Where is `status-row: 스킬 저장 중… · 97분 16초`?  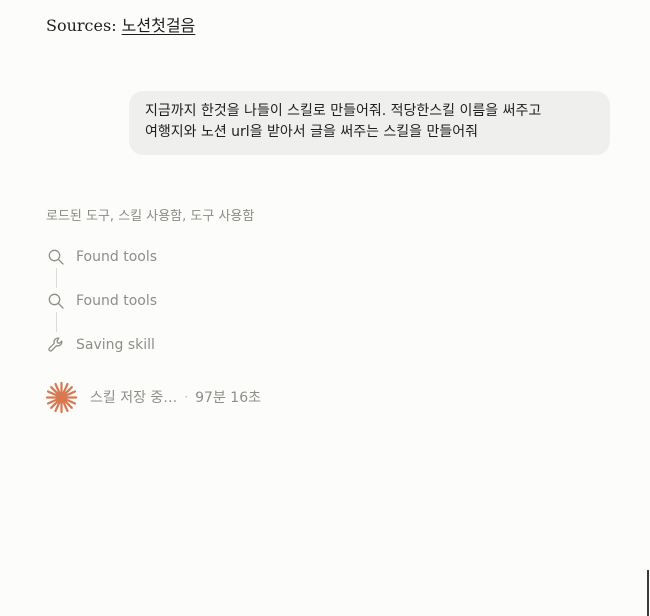 status-row: 스킬 저장 중… · 97분 16초 is located at coordinates (153, 397).